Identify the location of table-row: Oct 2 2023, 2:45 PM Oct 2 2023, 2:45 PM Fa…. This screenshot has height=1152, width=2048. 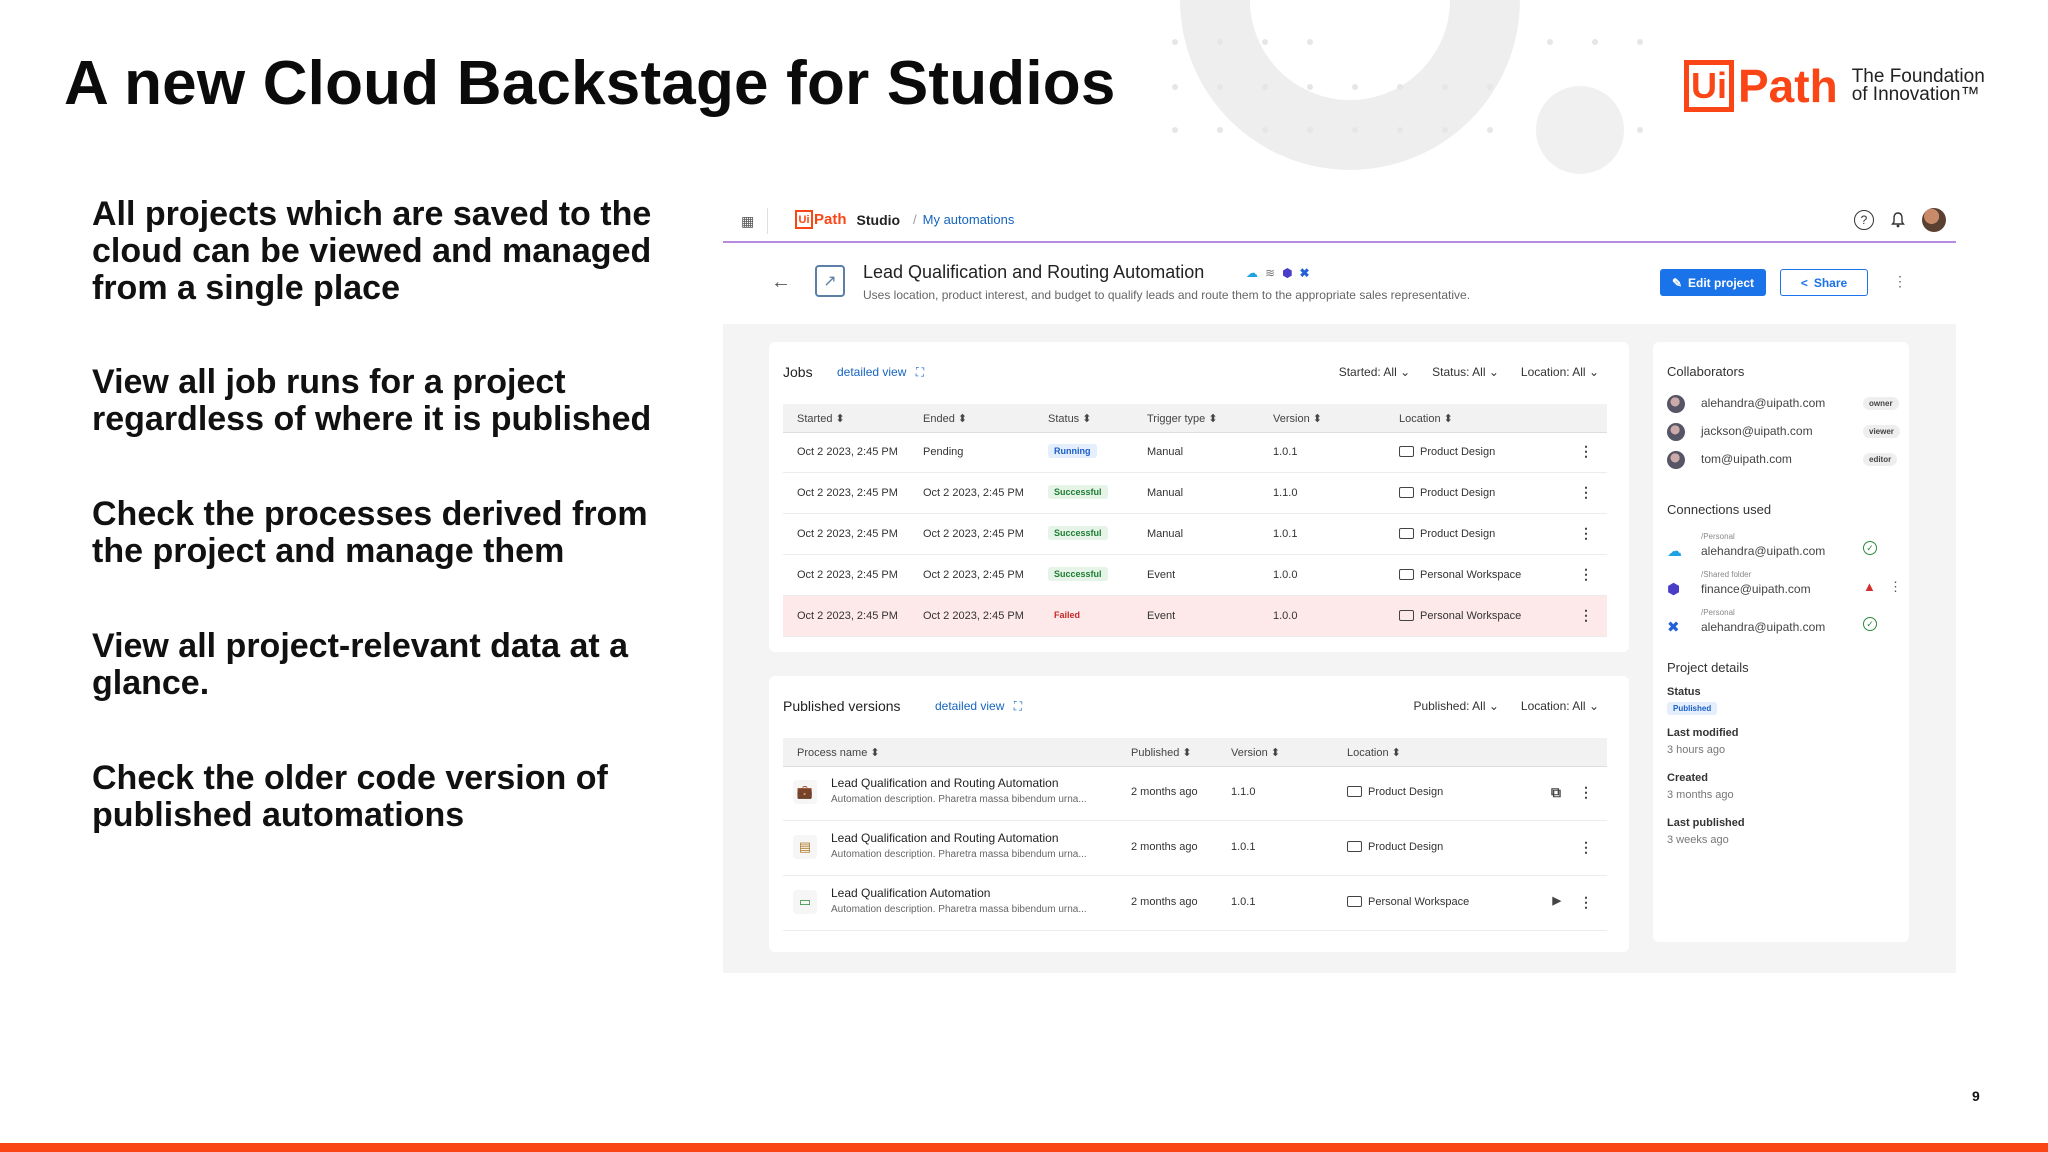
(1195, 616).